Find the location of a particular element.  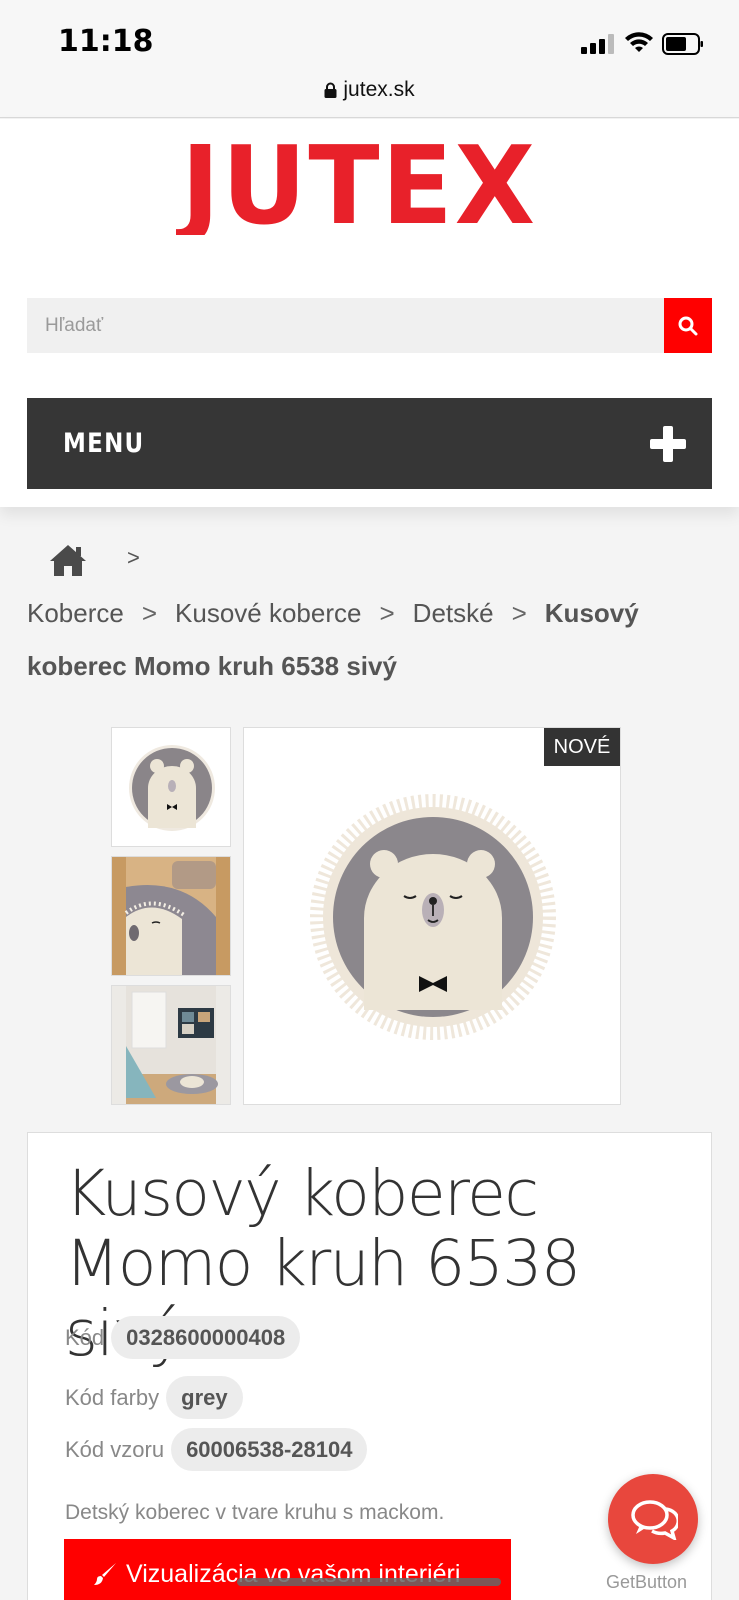

pattern-code-label: Kód vzoru is located at coordinates (115, 1449).